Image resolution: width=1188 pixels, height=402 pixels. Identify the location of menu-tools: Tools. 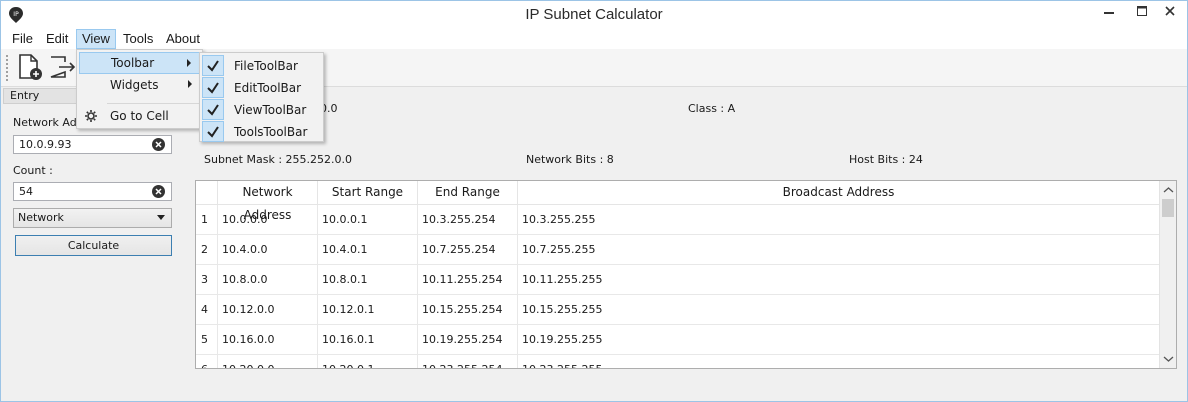
(138, 39).